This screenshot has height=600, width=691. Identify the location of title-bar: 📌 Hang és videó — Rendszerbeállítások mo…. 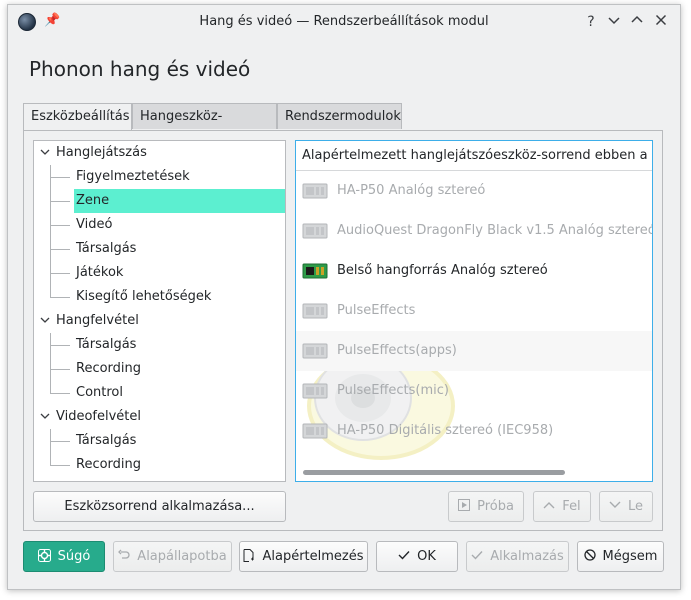
(344, 22).